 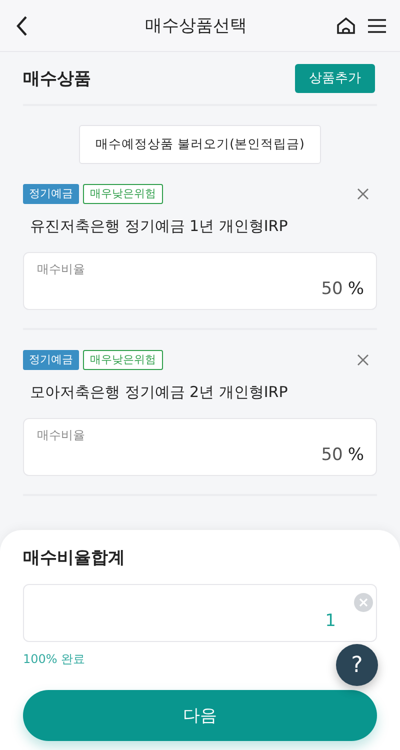 What do you see at coordinates (200, 144) in the screenshot?
I see `load-products-button: 매수예정상품 불러오기(본인적립금)` at bounding box center [200, 144].